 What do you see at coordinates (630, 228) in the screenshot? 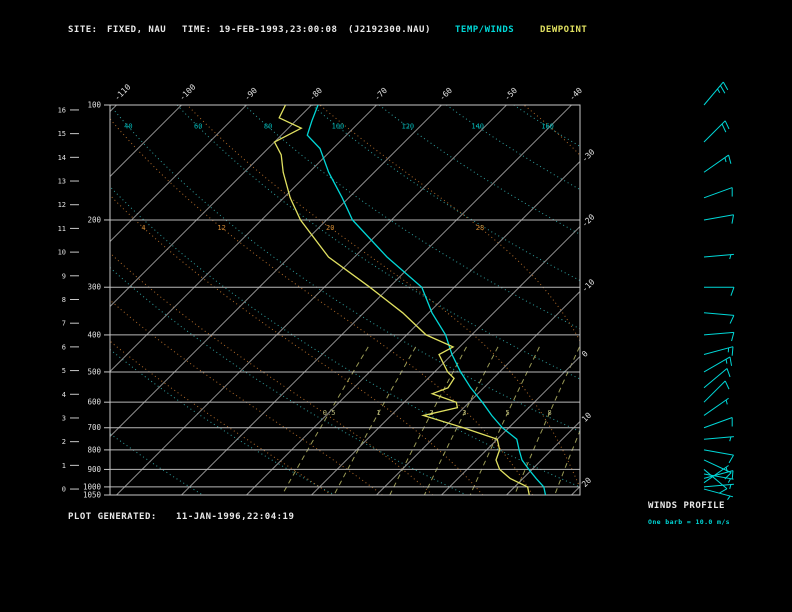
I see `svg-text: 36` at bounding box center [630, 228].